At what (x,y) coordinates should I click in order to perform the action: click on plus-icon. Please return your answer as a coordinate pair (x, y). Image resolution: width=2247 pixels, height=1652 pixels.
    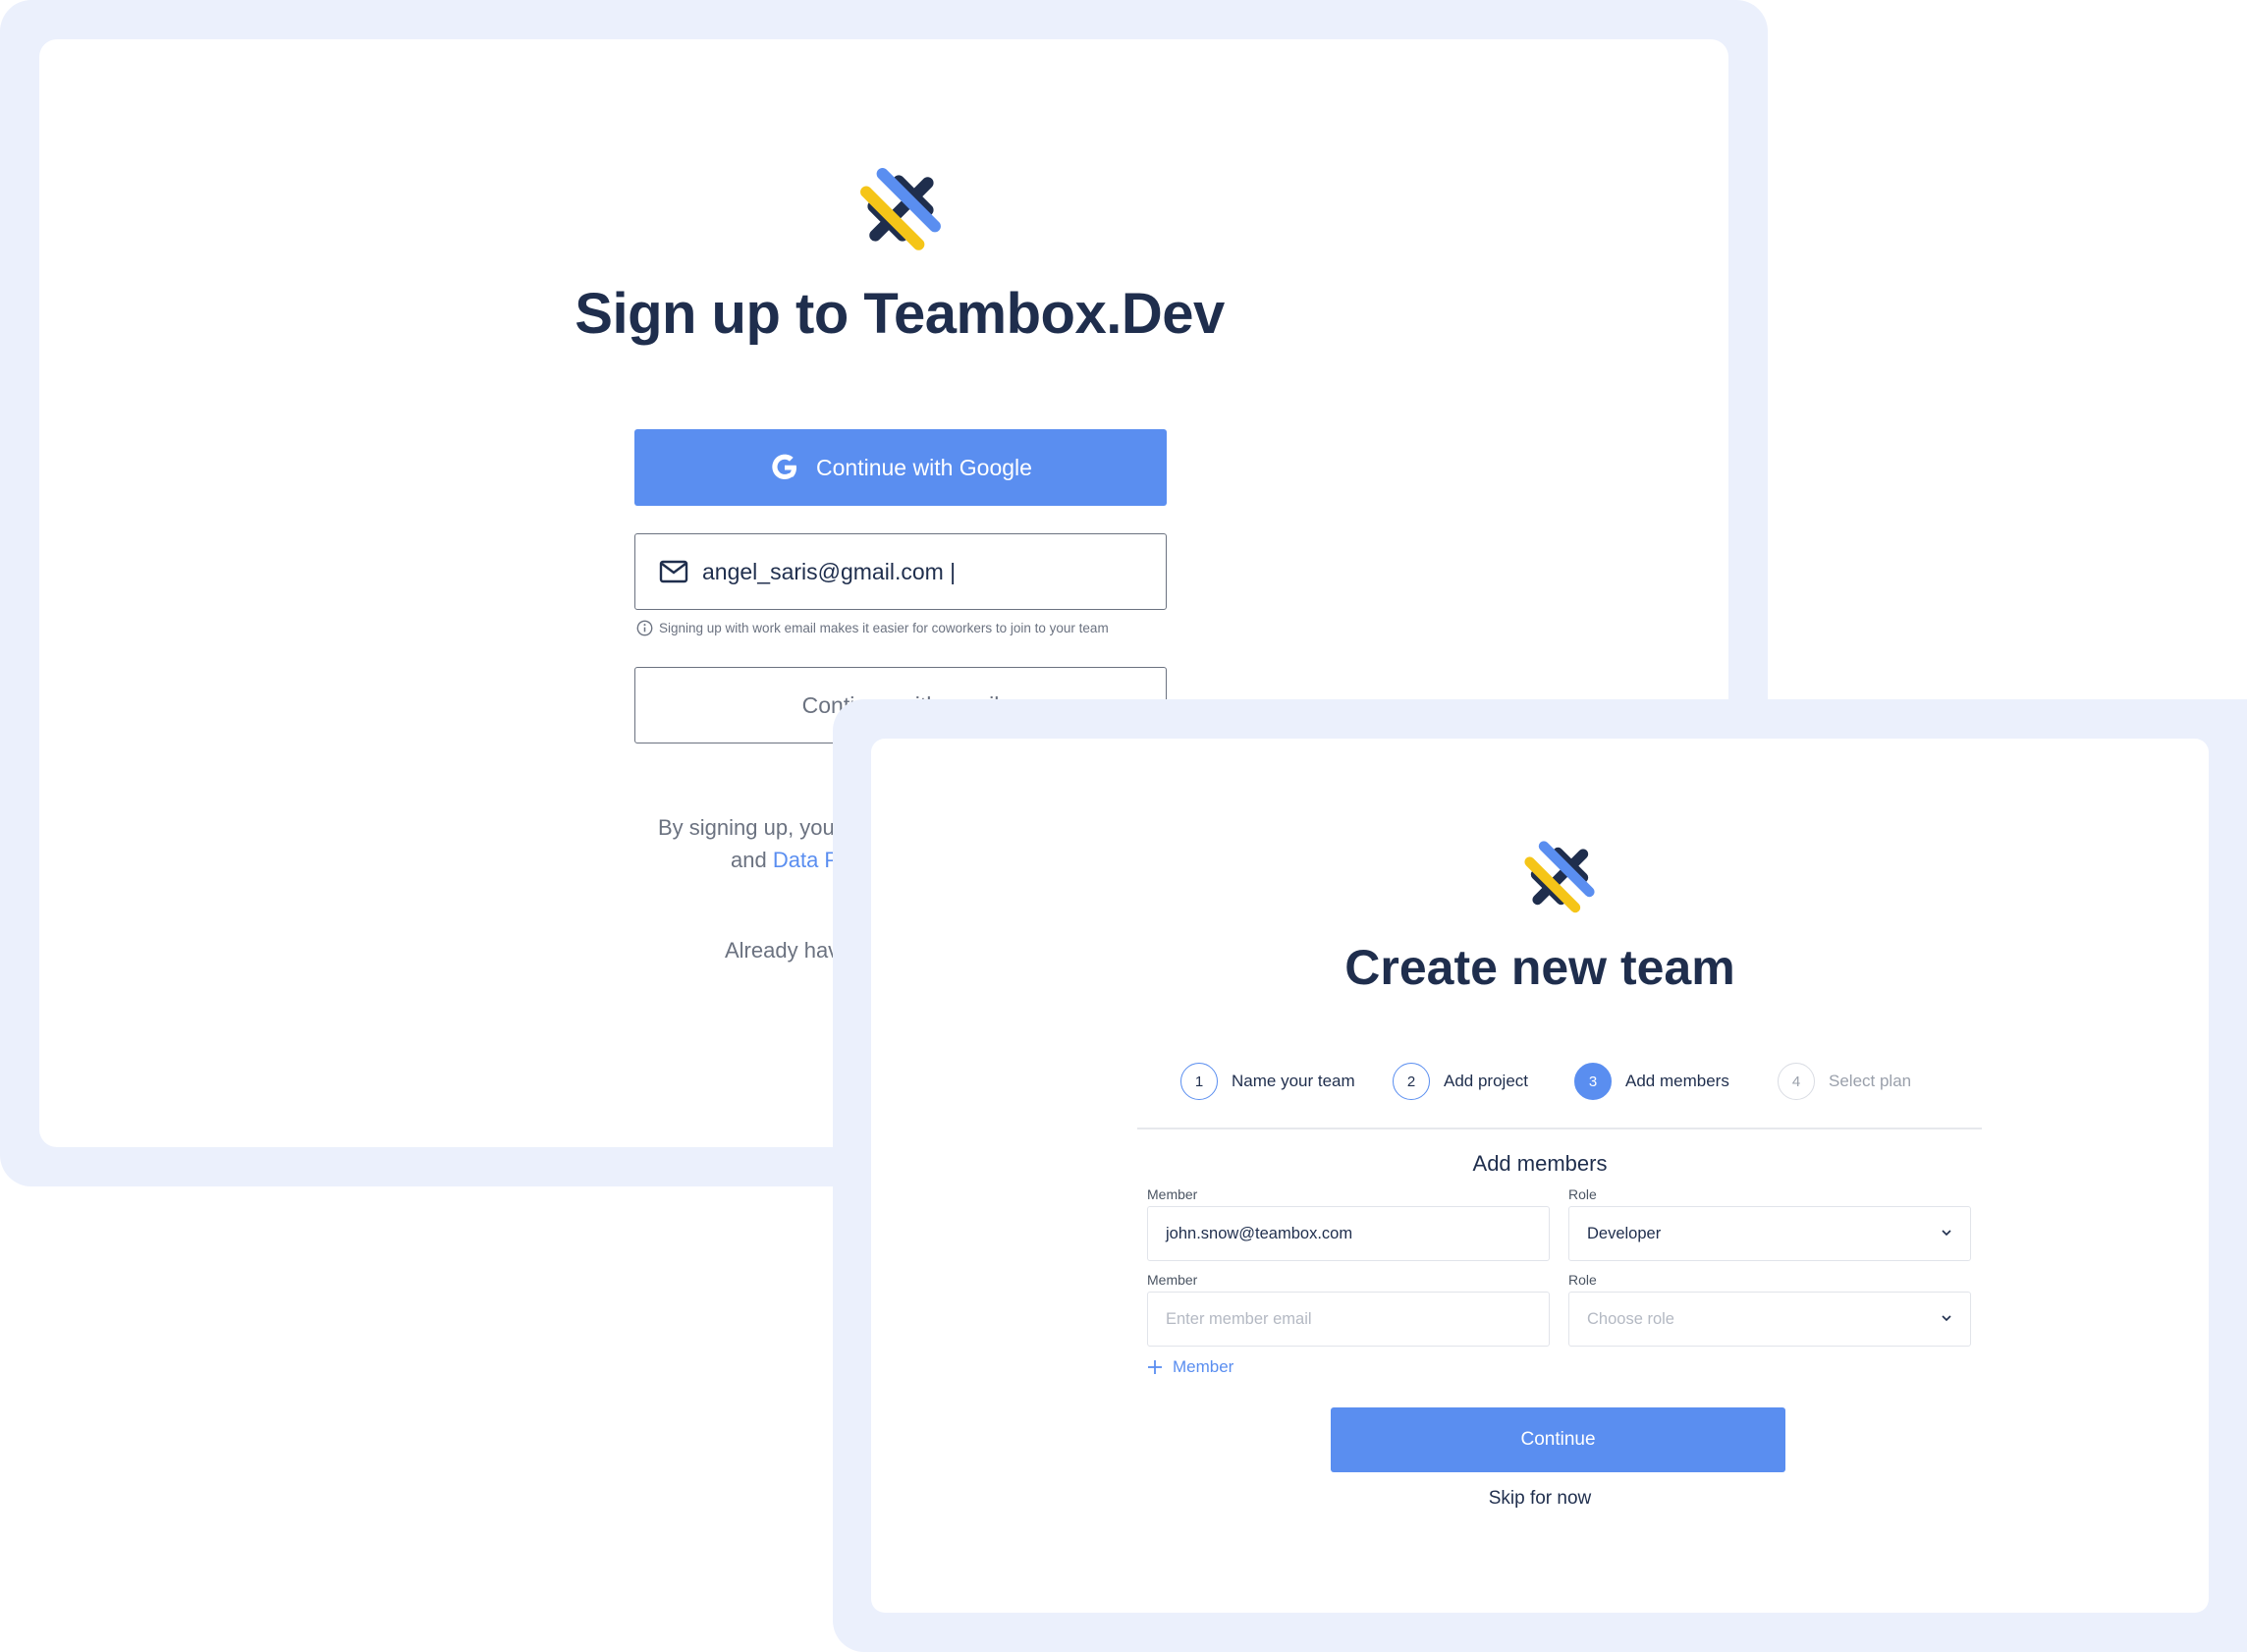
    Looking at the image, I should click on (1155, 1367).